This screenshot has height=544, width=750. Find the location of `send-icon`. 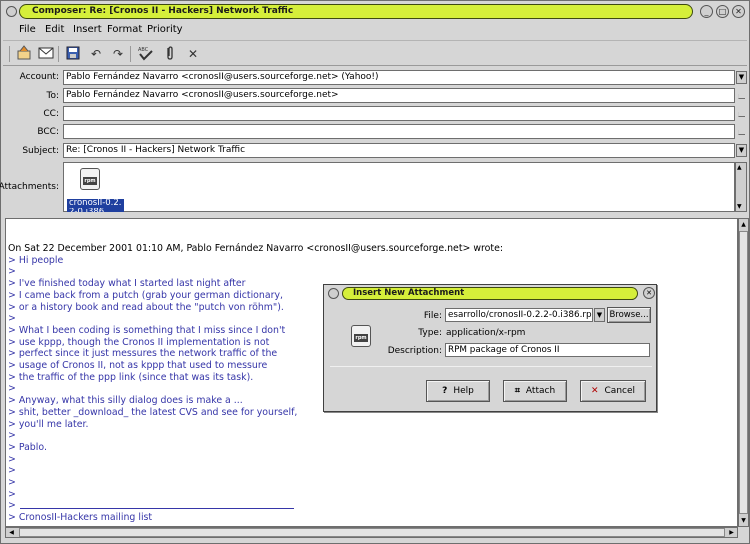

send-icon is located at coordinates (24, 54).